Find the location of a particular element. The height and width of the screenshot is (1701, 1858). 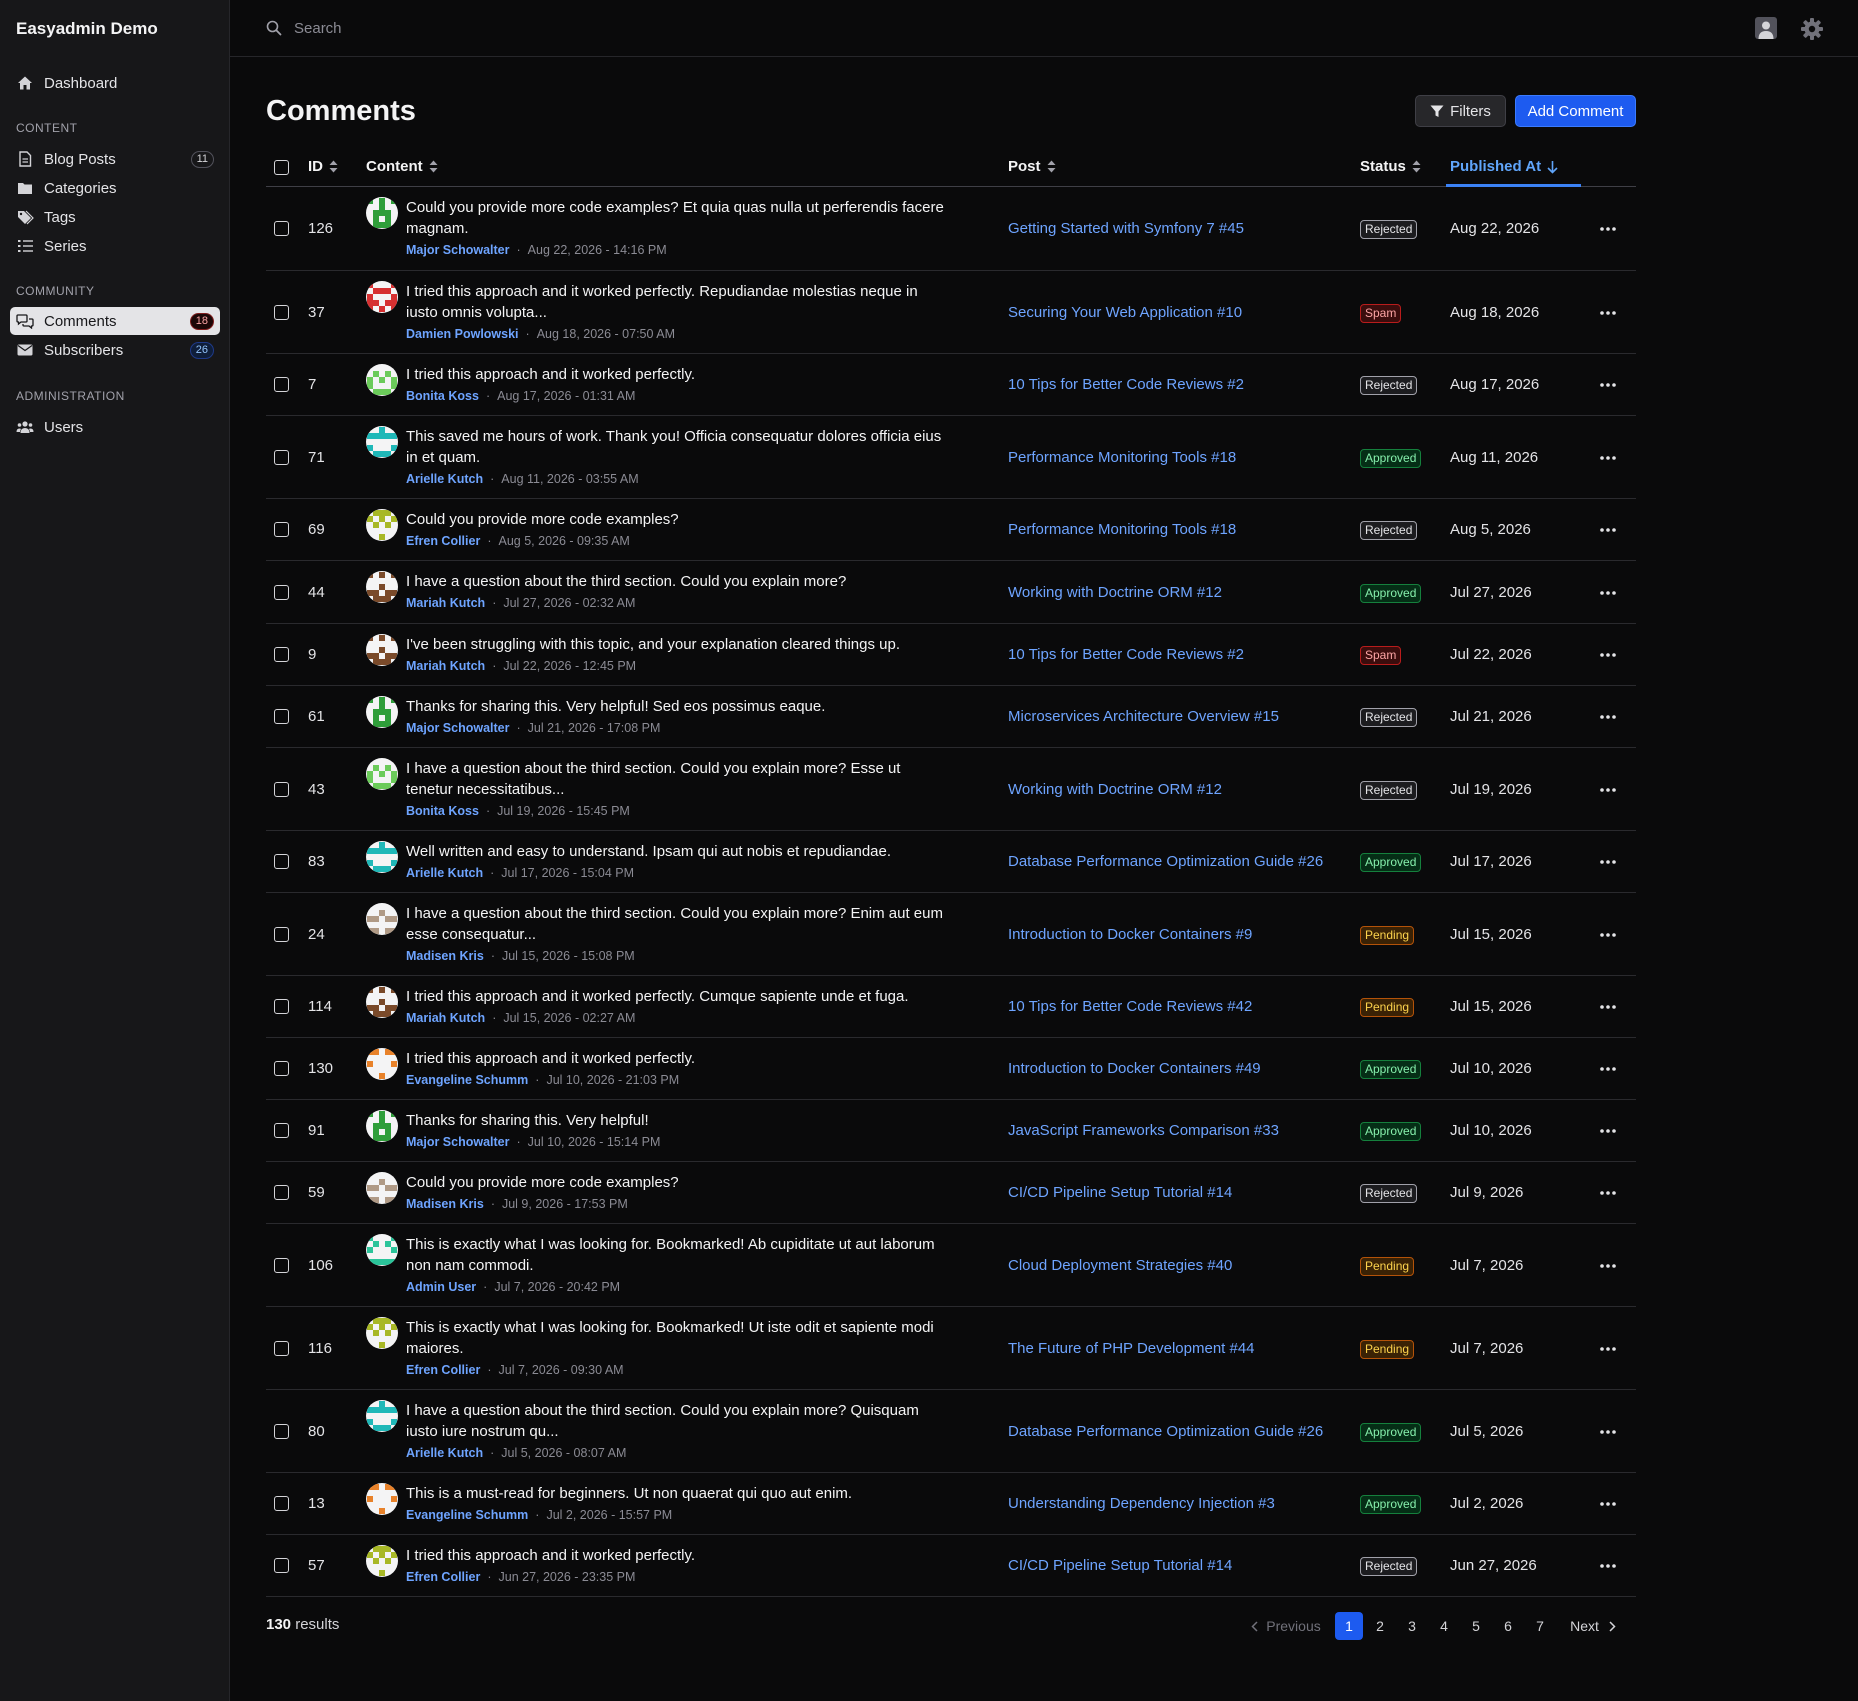

page-1-button: 1 is located at coordinates (1349, 1626).